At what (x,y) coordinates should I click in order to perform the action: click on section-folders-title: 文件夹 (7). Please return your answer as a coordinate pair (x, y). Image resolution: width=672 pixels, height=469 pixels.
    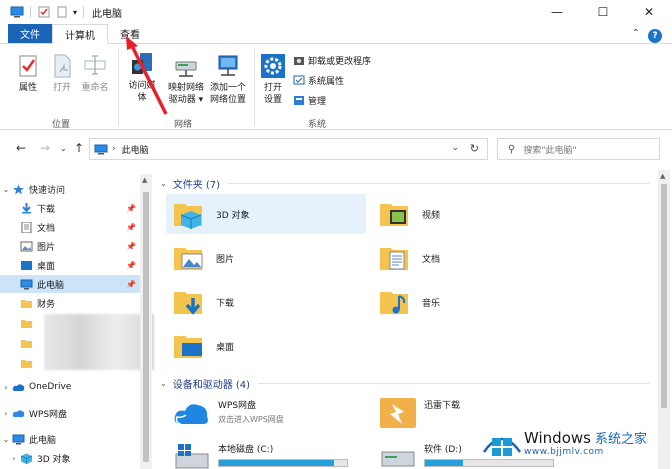
    Looking at the image, I should click on (196, 185).